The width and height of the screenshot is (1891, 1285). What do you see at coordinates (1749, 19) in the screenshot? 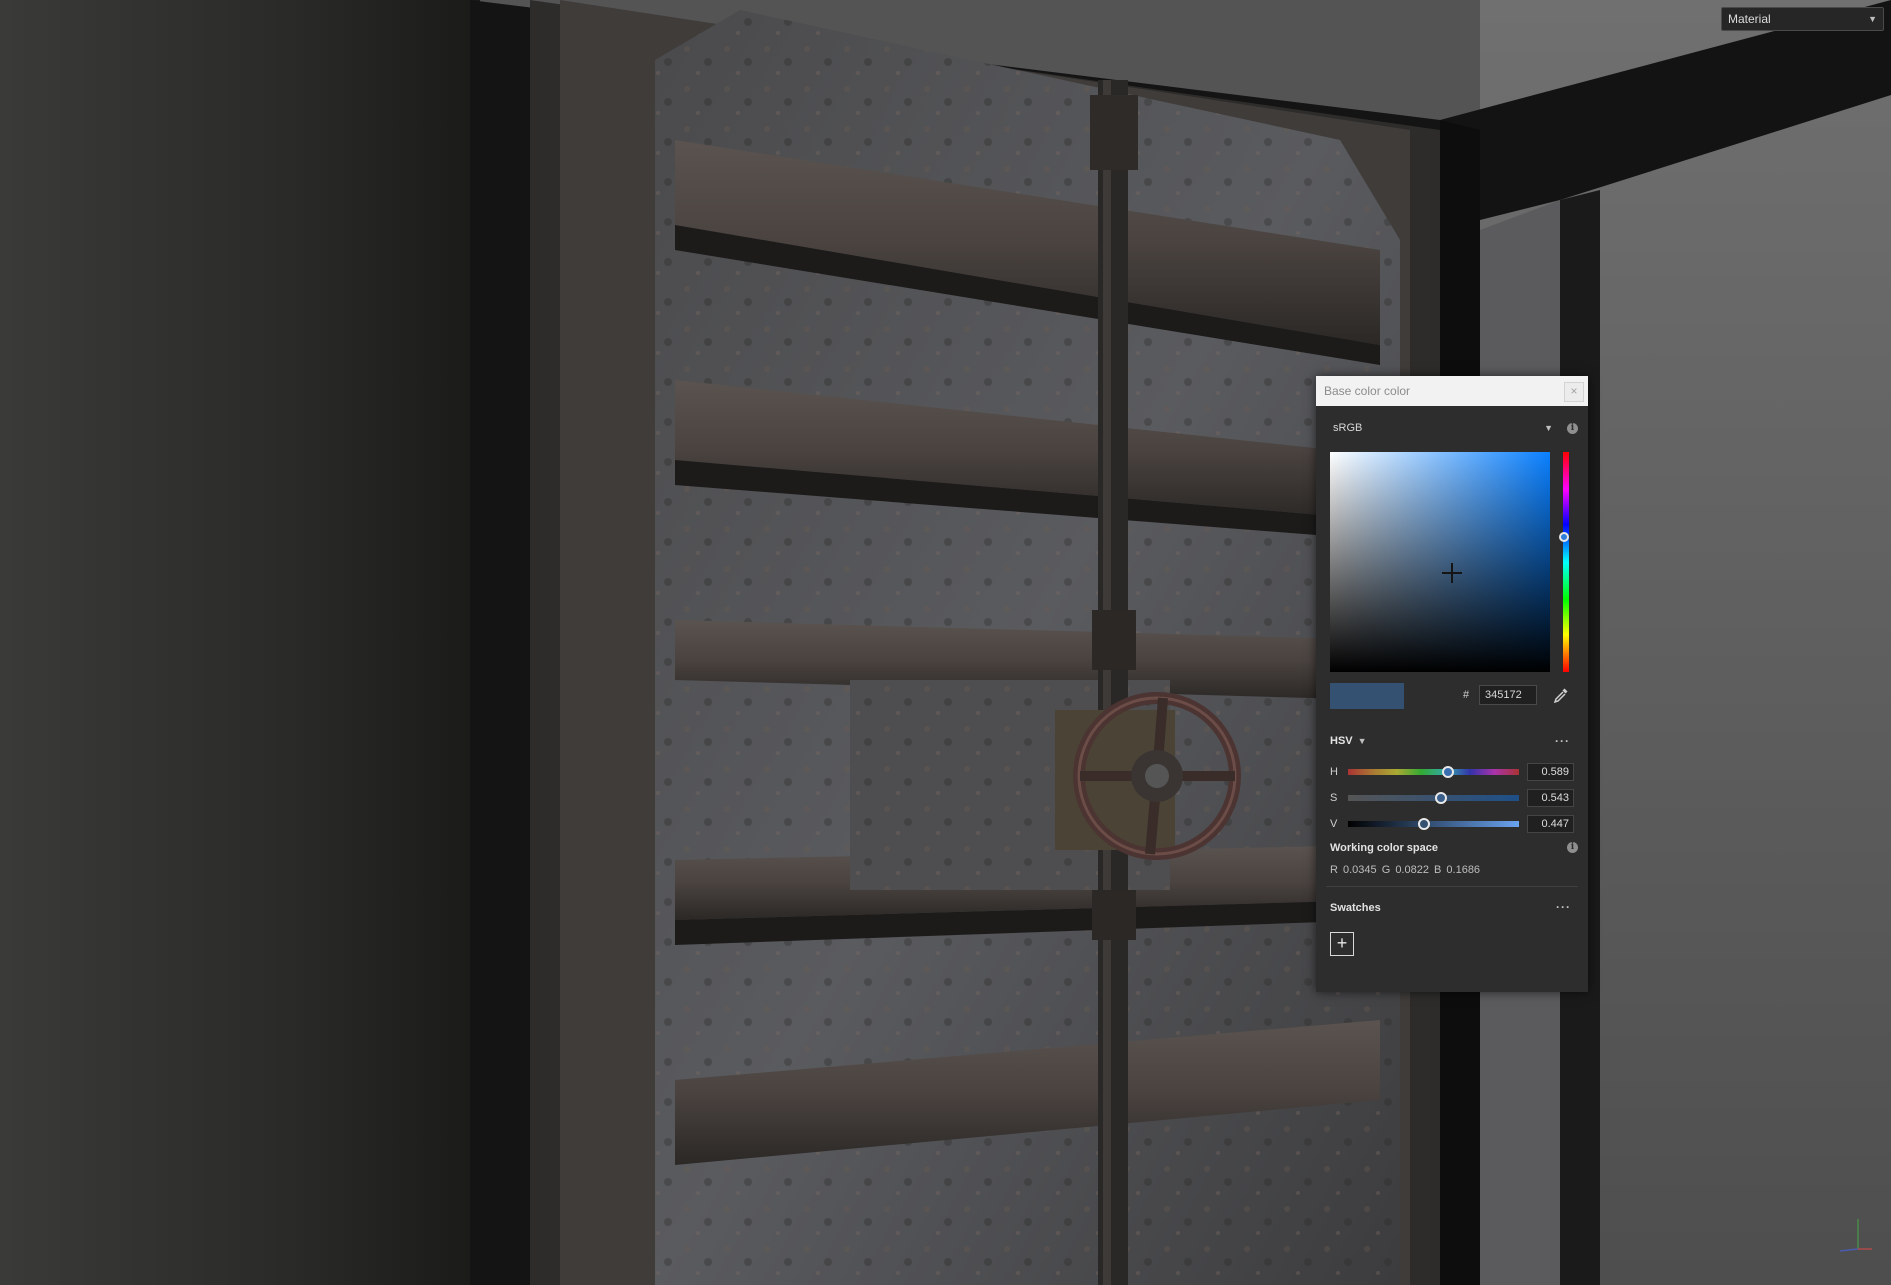
I see `material-select-value: Material` at bounding box center [1749, 19].